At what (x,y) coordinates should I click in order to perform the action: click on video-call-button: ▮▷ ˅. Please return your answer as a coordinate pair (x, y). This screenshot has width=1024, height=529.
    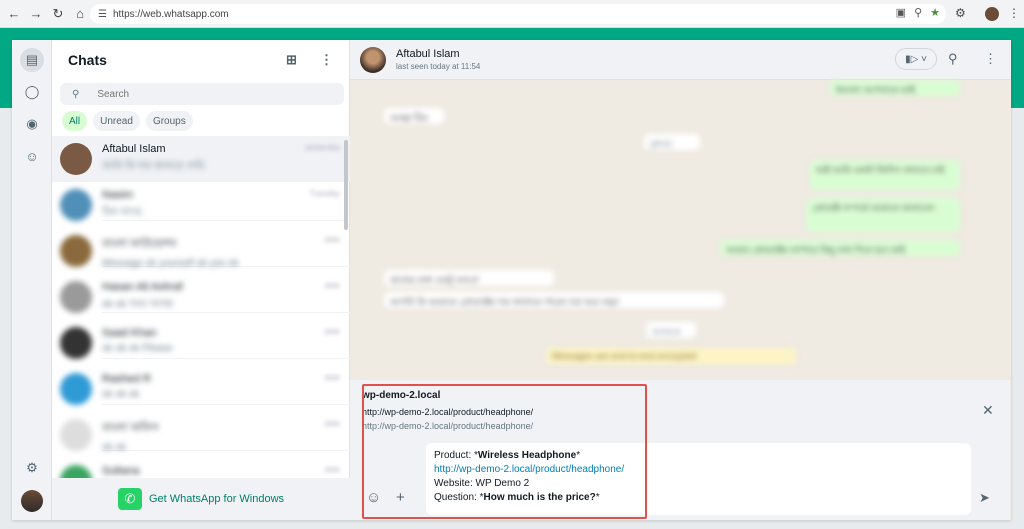
    Looking at the image, I should click on (916, 59).